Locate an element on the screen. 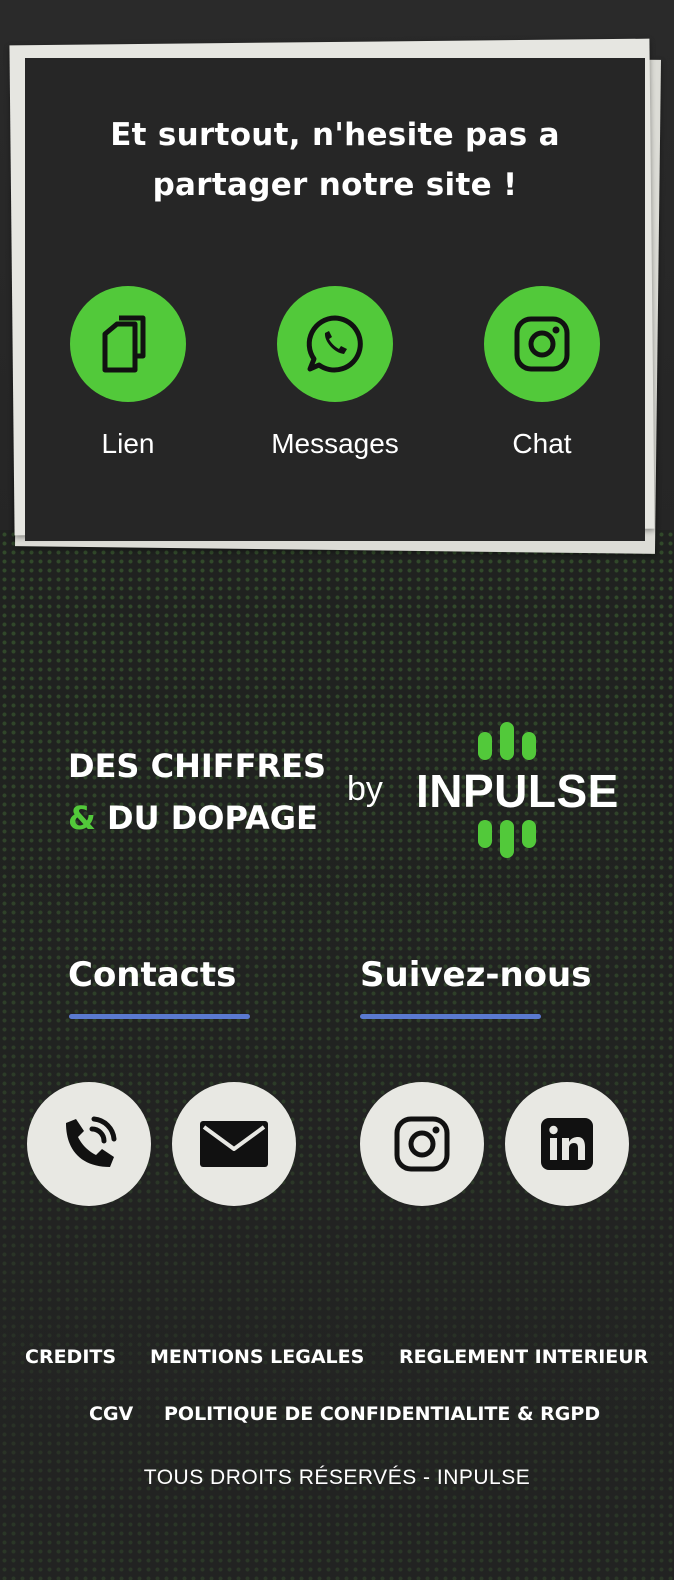 This screenshot has width=674, height=1580. brand-line1: DES CHIFFRES is located at coordinates (197, 766).